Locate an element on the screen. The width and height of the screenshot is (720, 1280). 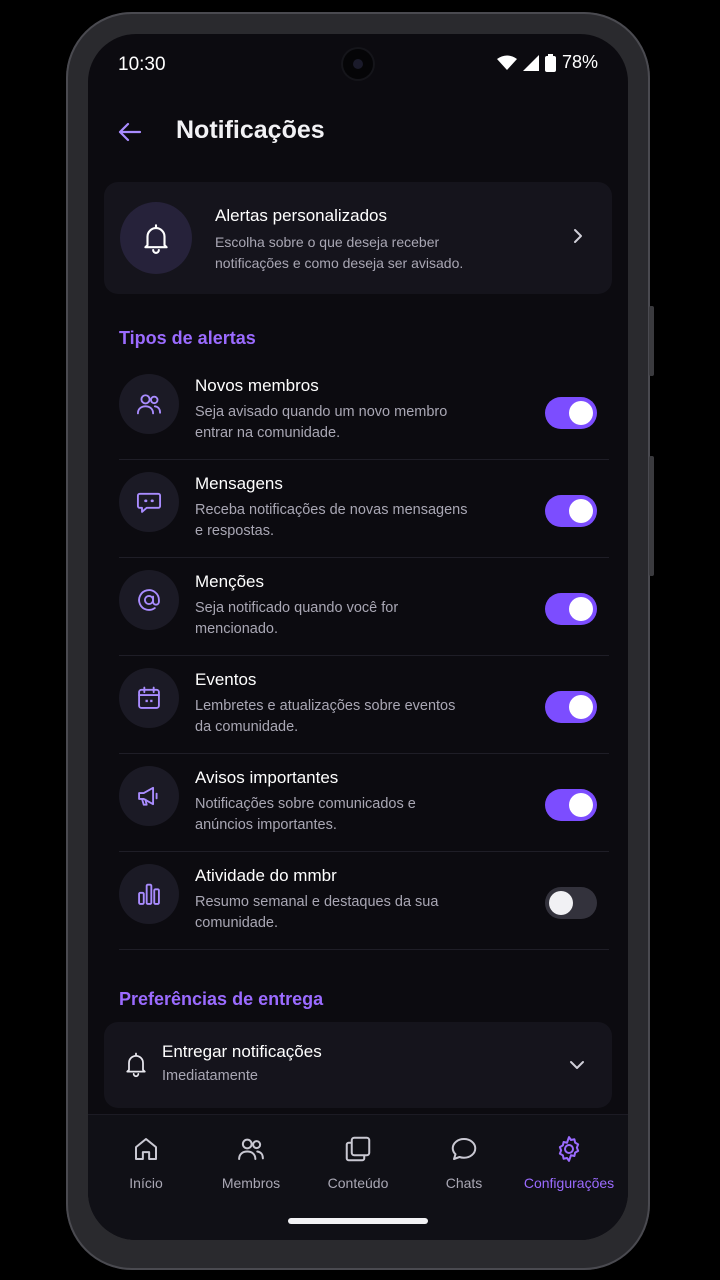
chevron-right-icon is located at coordinates (578, 236).